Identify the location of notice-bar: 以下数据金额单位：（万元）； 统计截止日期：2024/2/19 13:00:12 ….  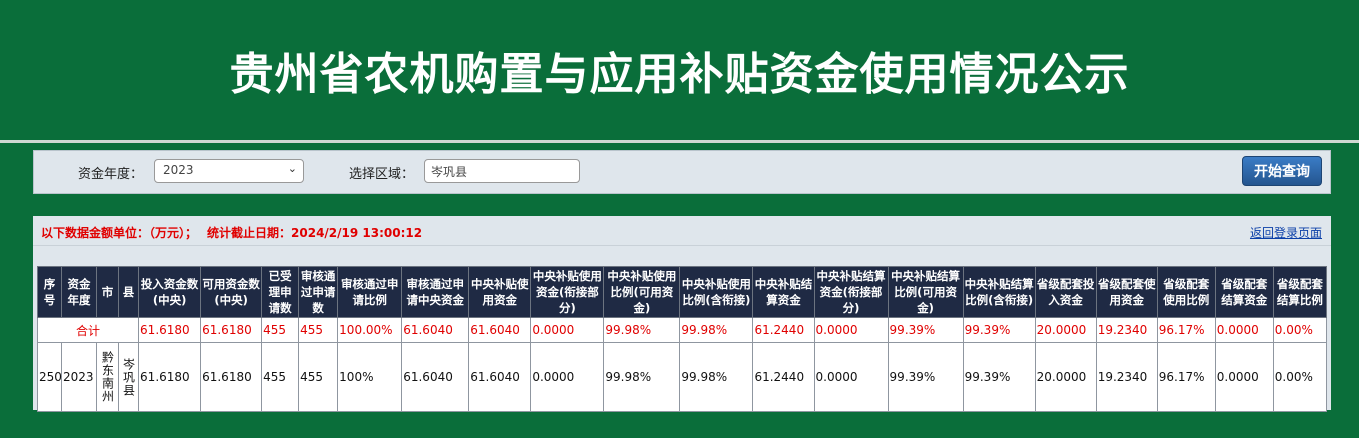
(682, 231).